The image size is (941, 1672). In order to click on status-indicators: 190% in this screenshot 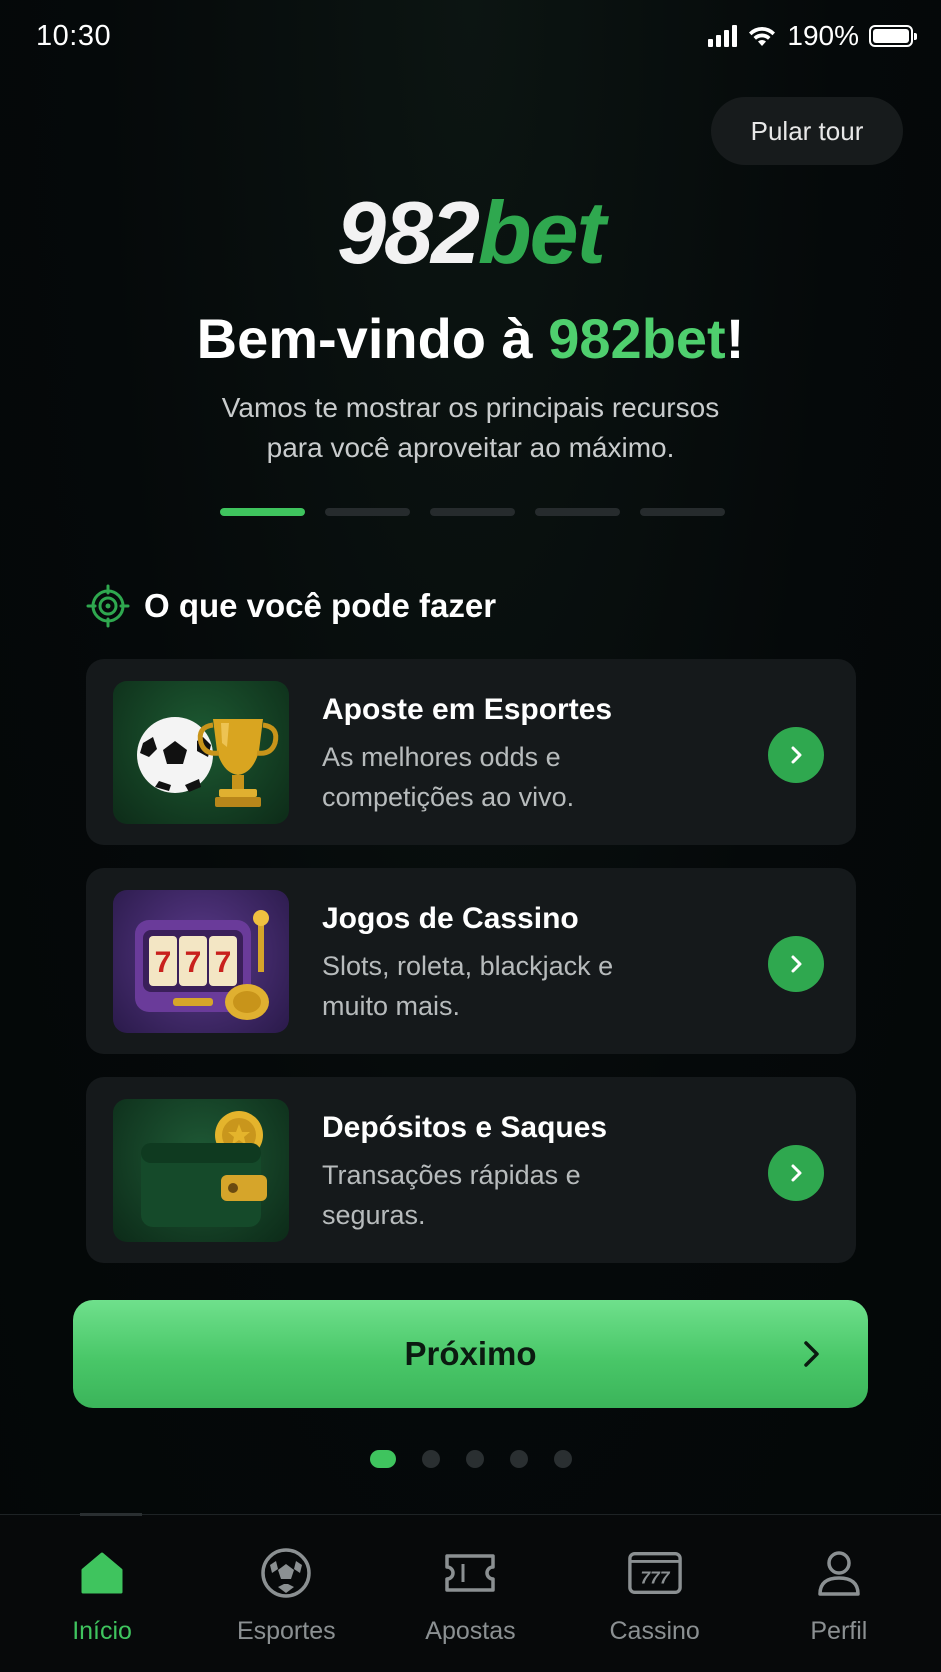, I will do `click(812, 36)`.